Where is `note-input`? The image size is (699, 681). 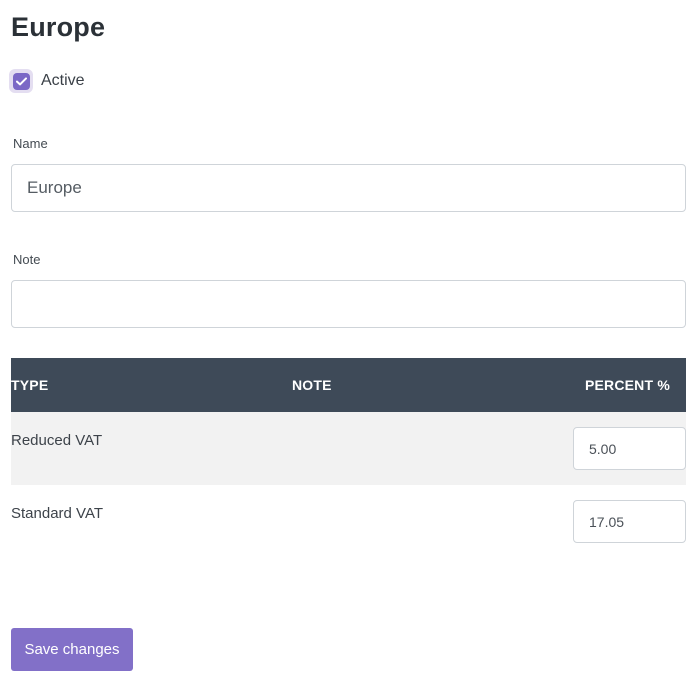
note-input is located at coordinates (348, 304).